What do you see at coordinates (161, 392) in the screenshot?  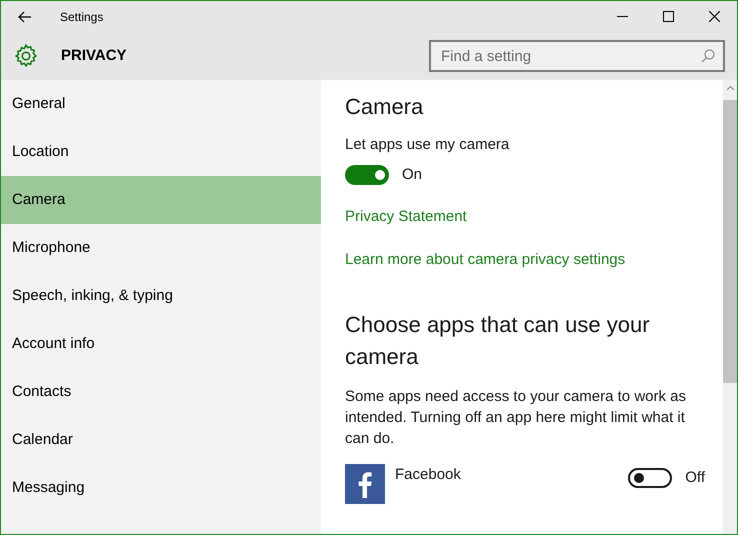 I see `sidebar-item: Contacts` at bounding box center [161, 392].